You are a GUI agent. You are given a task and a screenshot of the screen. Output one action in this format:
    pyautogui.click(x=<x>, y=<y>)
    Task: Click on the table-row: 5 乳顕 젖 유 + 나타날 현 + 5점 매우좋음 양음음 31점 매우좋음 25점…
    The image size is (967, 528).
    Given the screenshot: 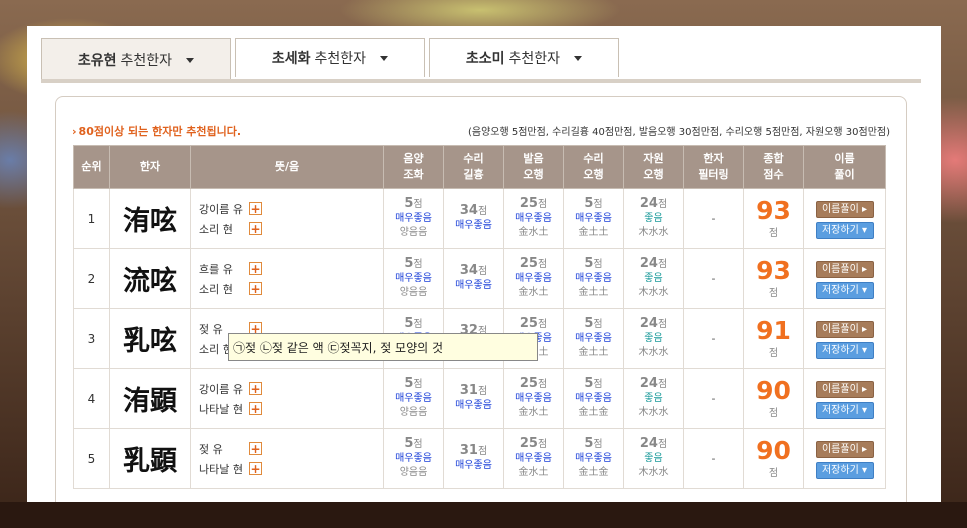 What is the action you would take?
    pyautogui.click(x=479, y=458)
    